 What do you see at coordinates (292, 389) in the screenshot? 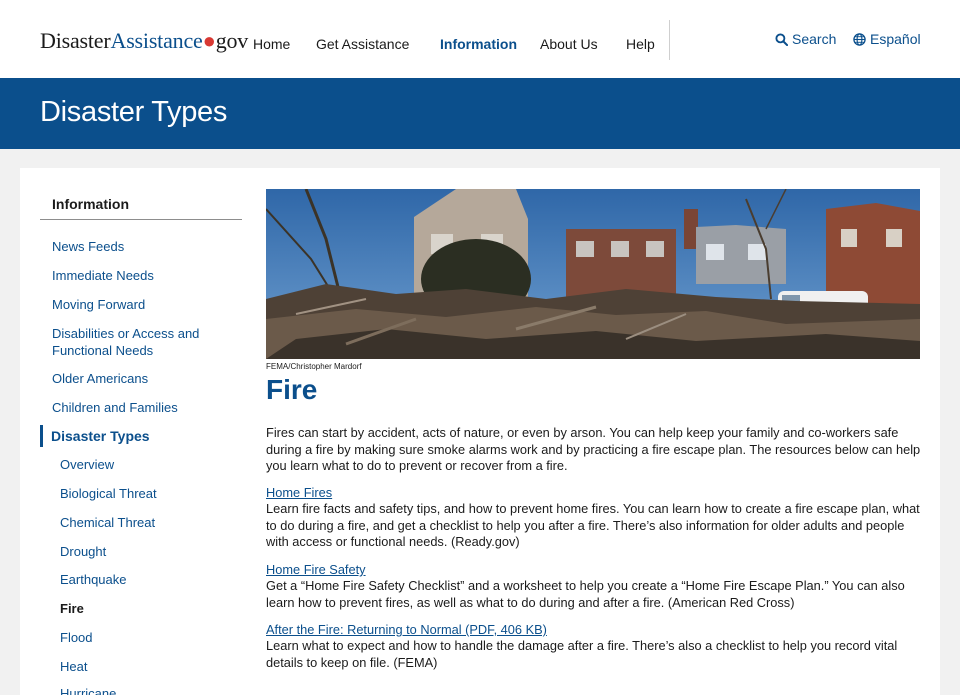
I see `article-title: Fire` at bounding box center [292, 389].